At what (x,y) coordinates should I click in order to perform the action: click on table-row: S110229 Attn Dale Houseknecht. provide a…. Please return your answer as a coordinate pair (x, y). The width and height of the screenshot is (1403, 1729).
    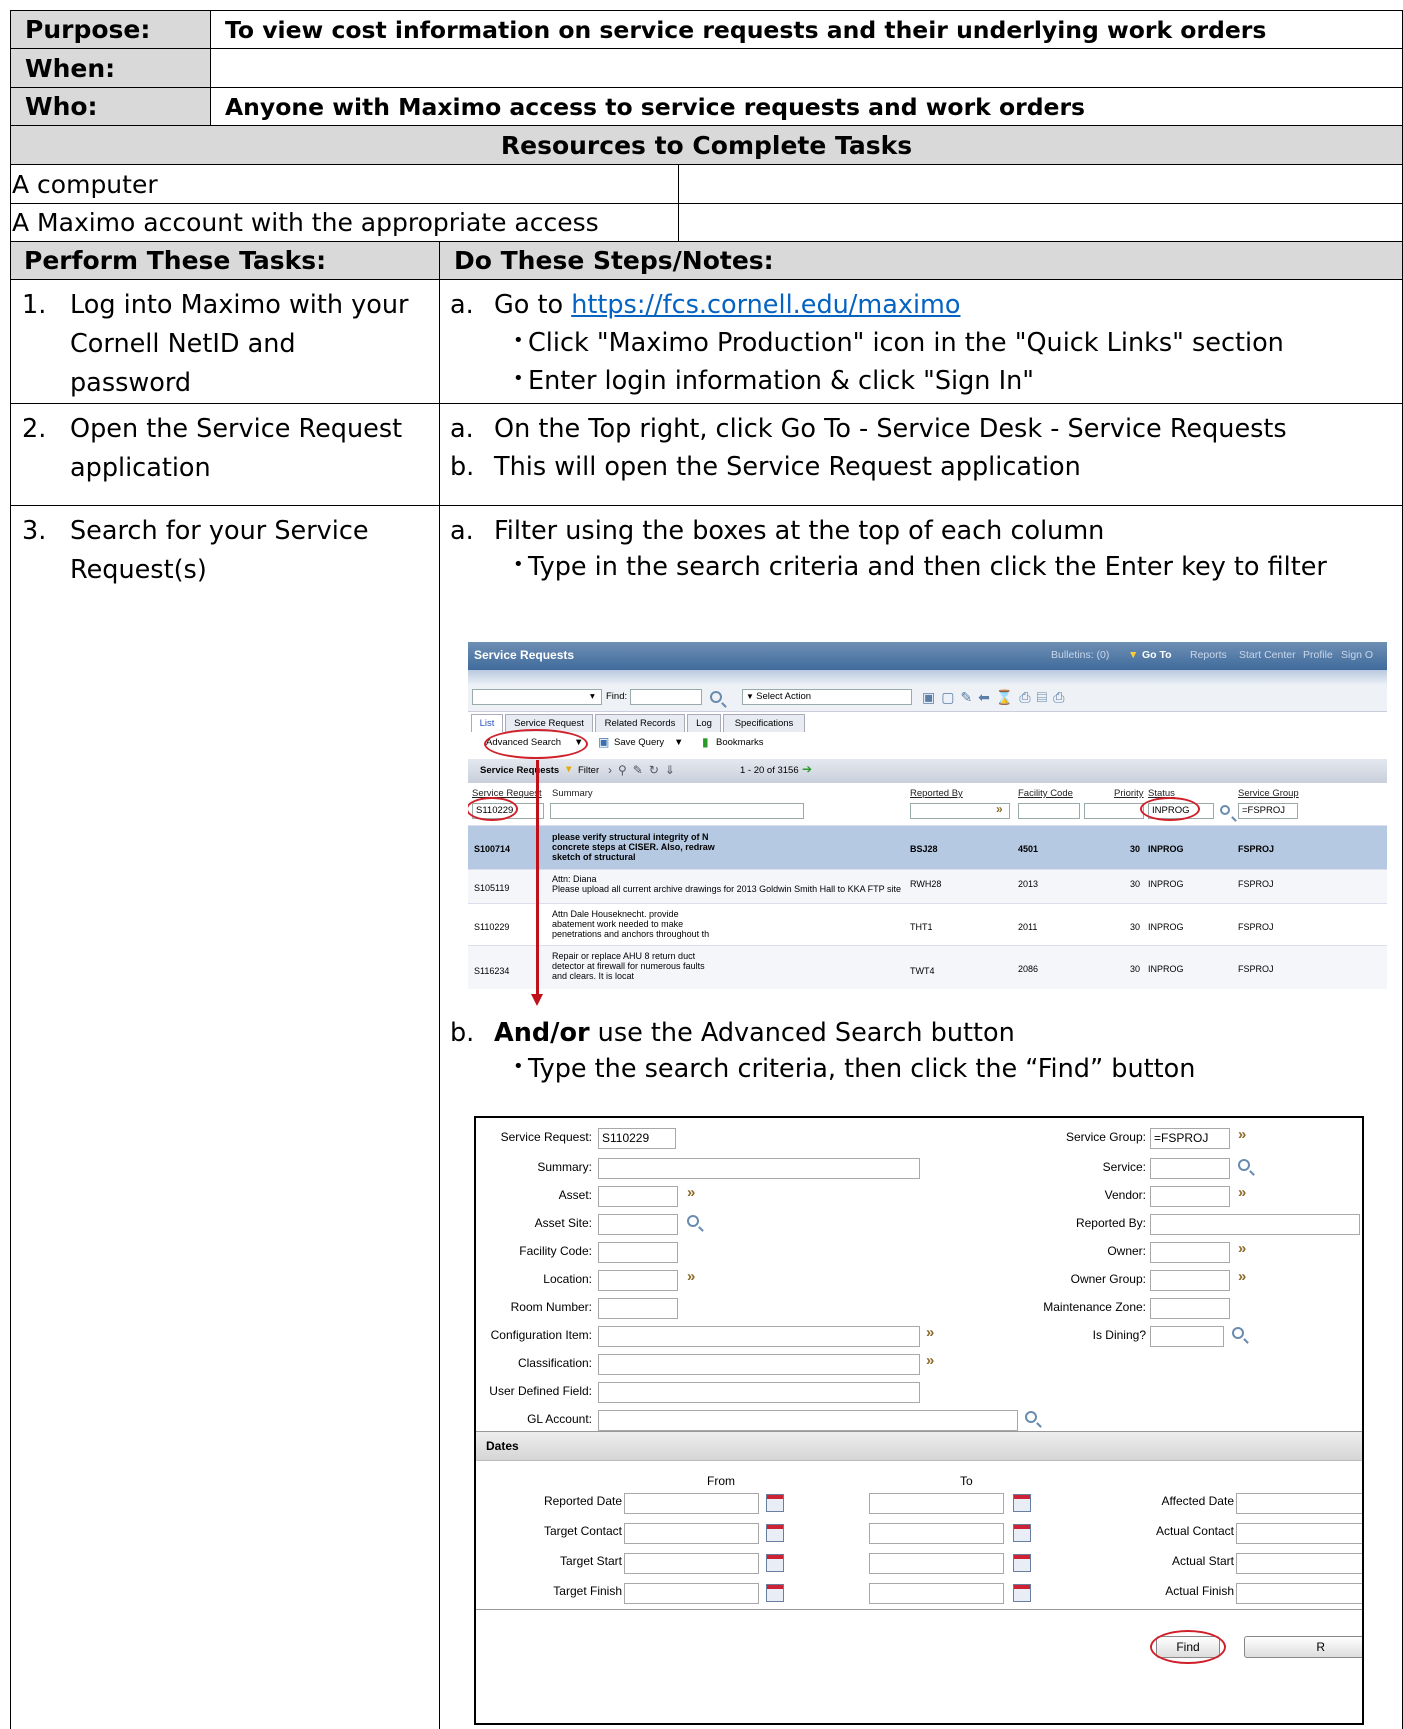
    Looking at the image, I should click on (927, 924).